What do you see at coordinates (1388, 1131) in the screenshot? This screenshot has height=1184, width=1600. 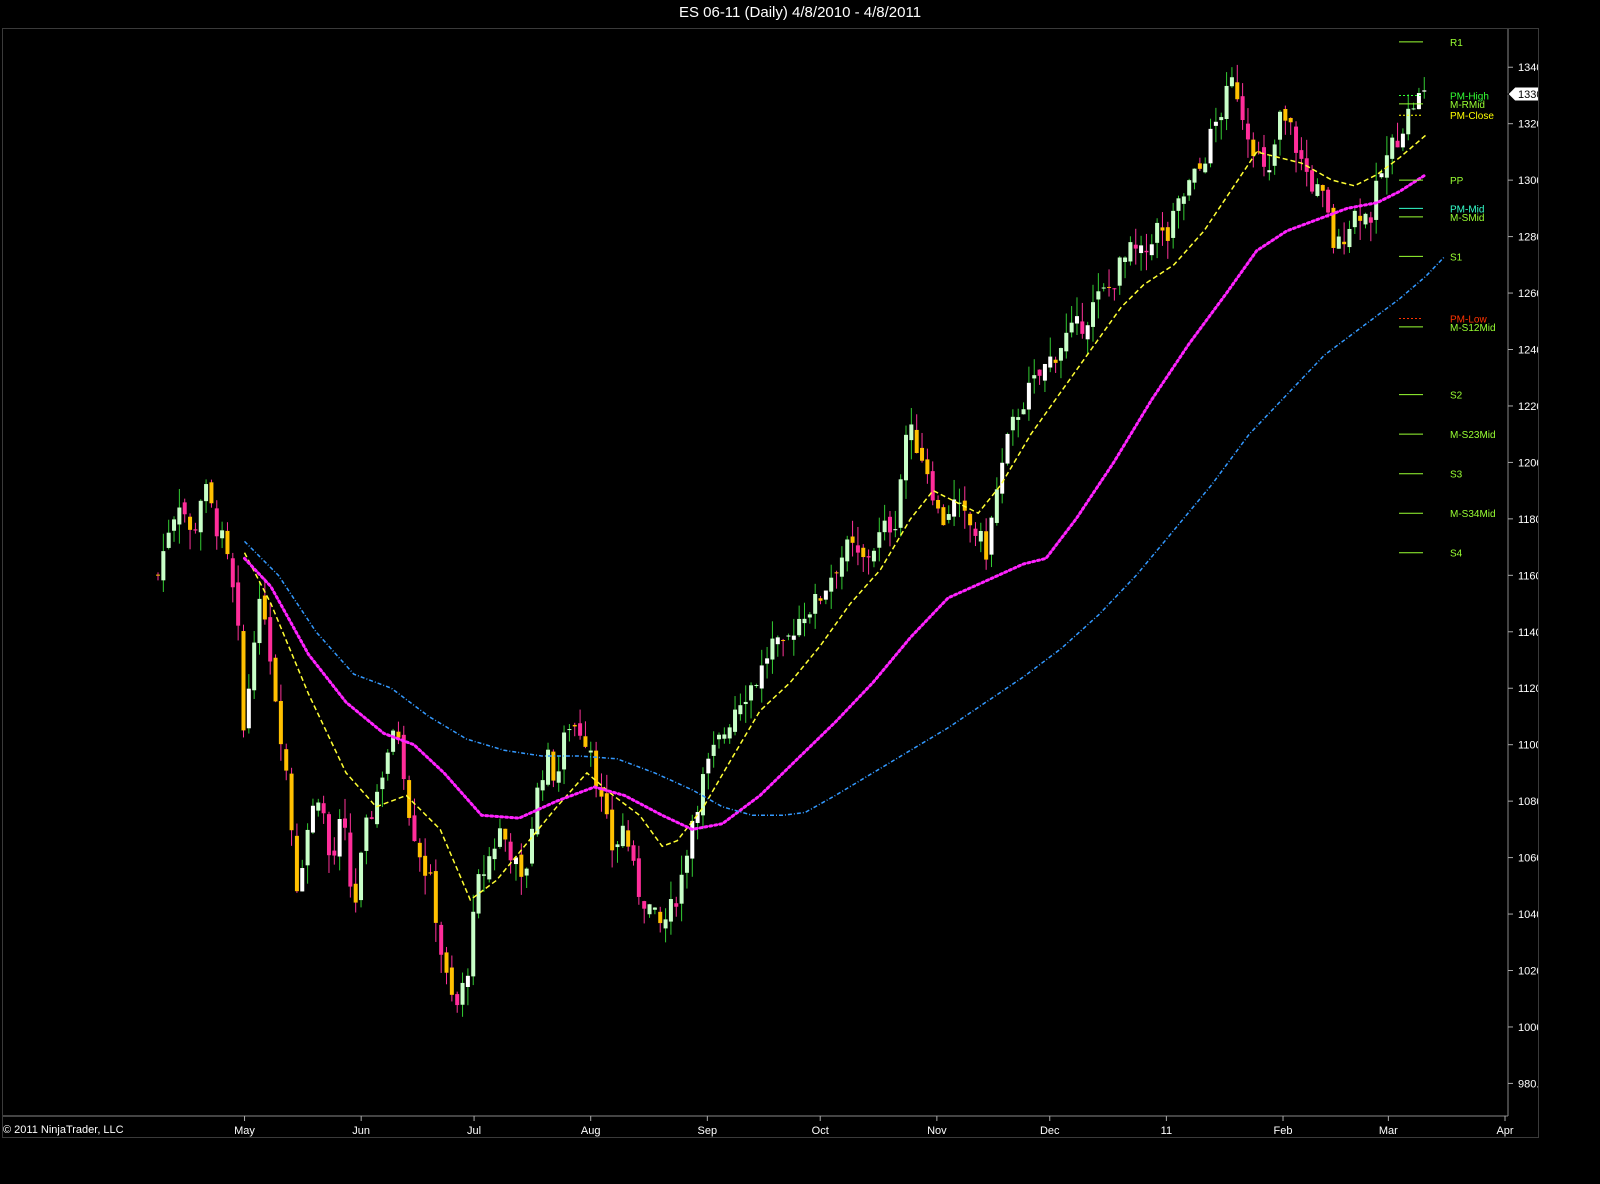 I see `x-tick-label: Mar` at bounding box center [1388, 1131].